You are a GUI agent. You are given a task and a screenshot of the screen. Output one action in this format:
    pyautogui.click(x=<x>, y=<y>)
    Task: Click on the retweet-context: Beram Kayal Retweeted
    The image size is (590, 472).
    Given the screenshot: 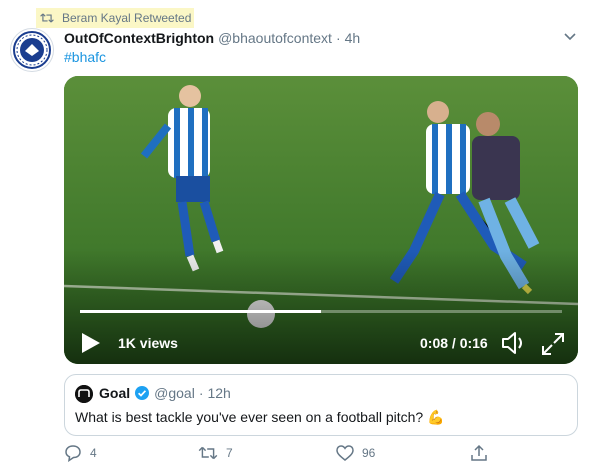 What is the action you would take?
    pyautogui.click(x=115, y=18)
    